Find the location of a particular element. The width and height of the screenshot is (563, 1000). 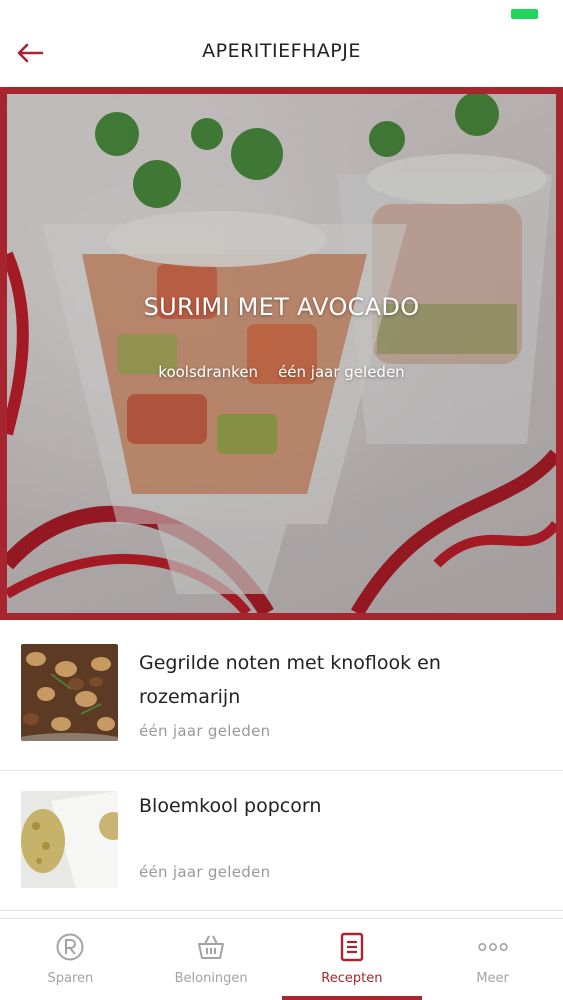

nav-beloningen: Beloningen is located at coordinates (211, 959).